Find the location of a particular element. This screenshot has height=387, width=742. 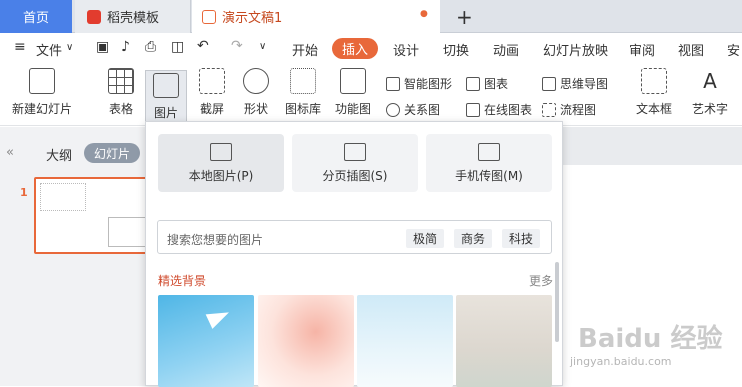

menu-insert-label: 插入 is located at coordinates (354, 50).